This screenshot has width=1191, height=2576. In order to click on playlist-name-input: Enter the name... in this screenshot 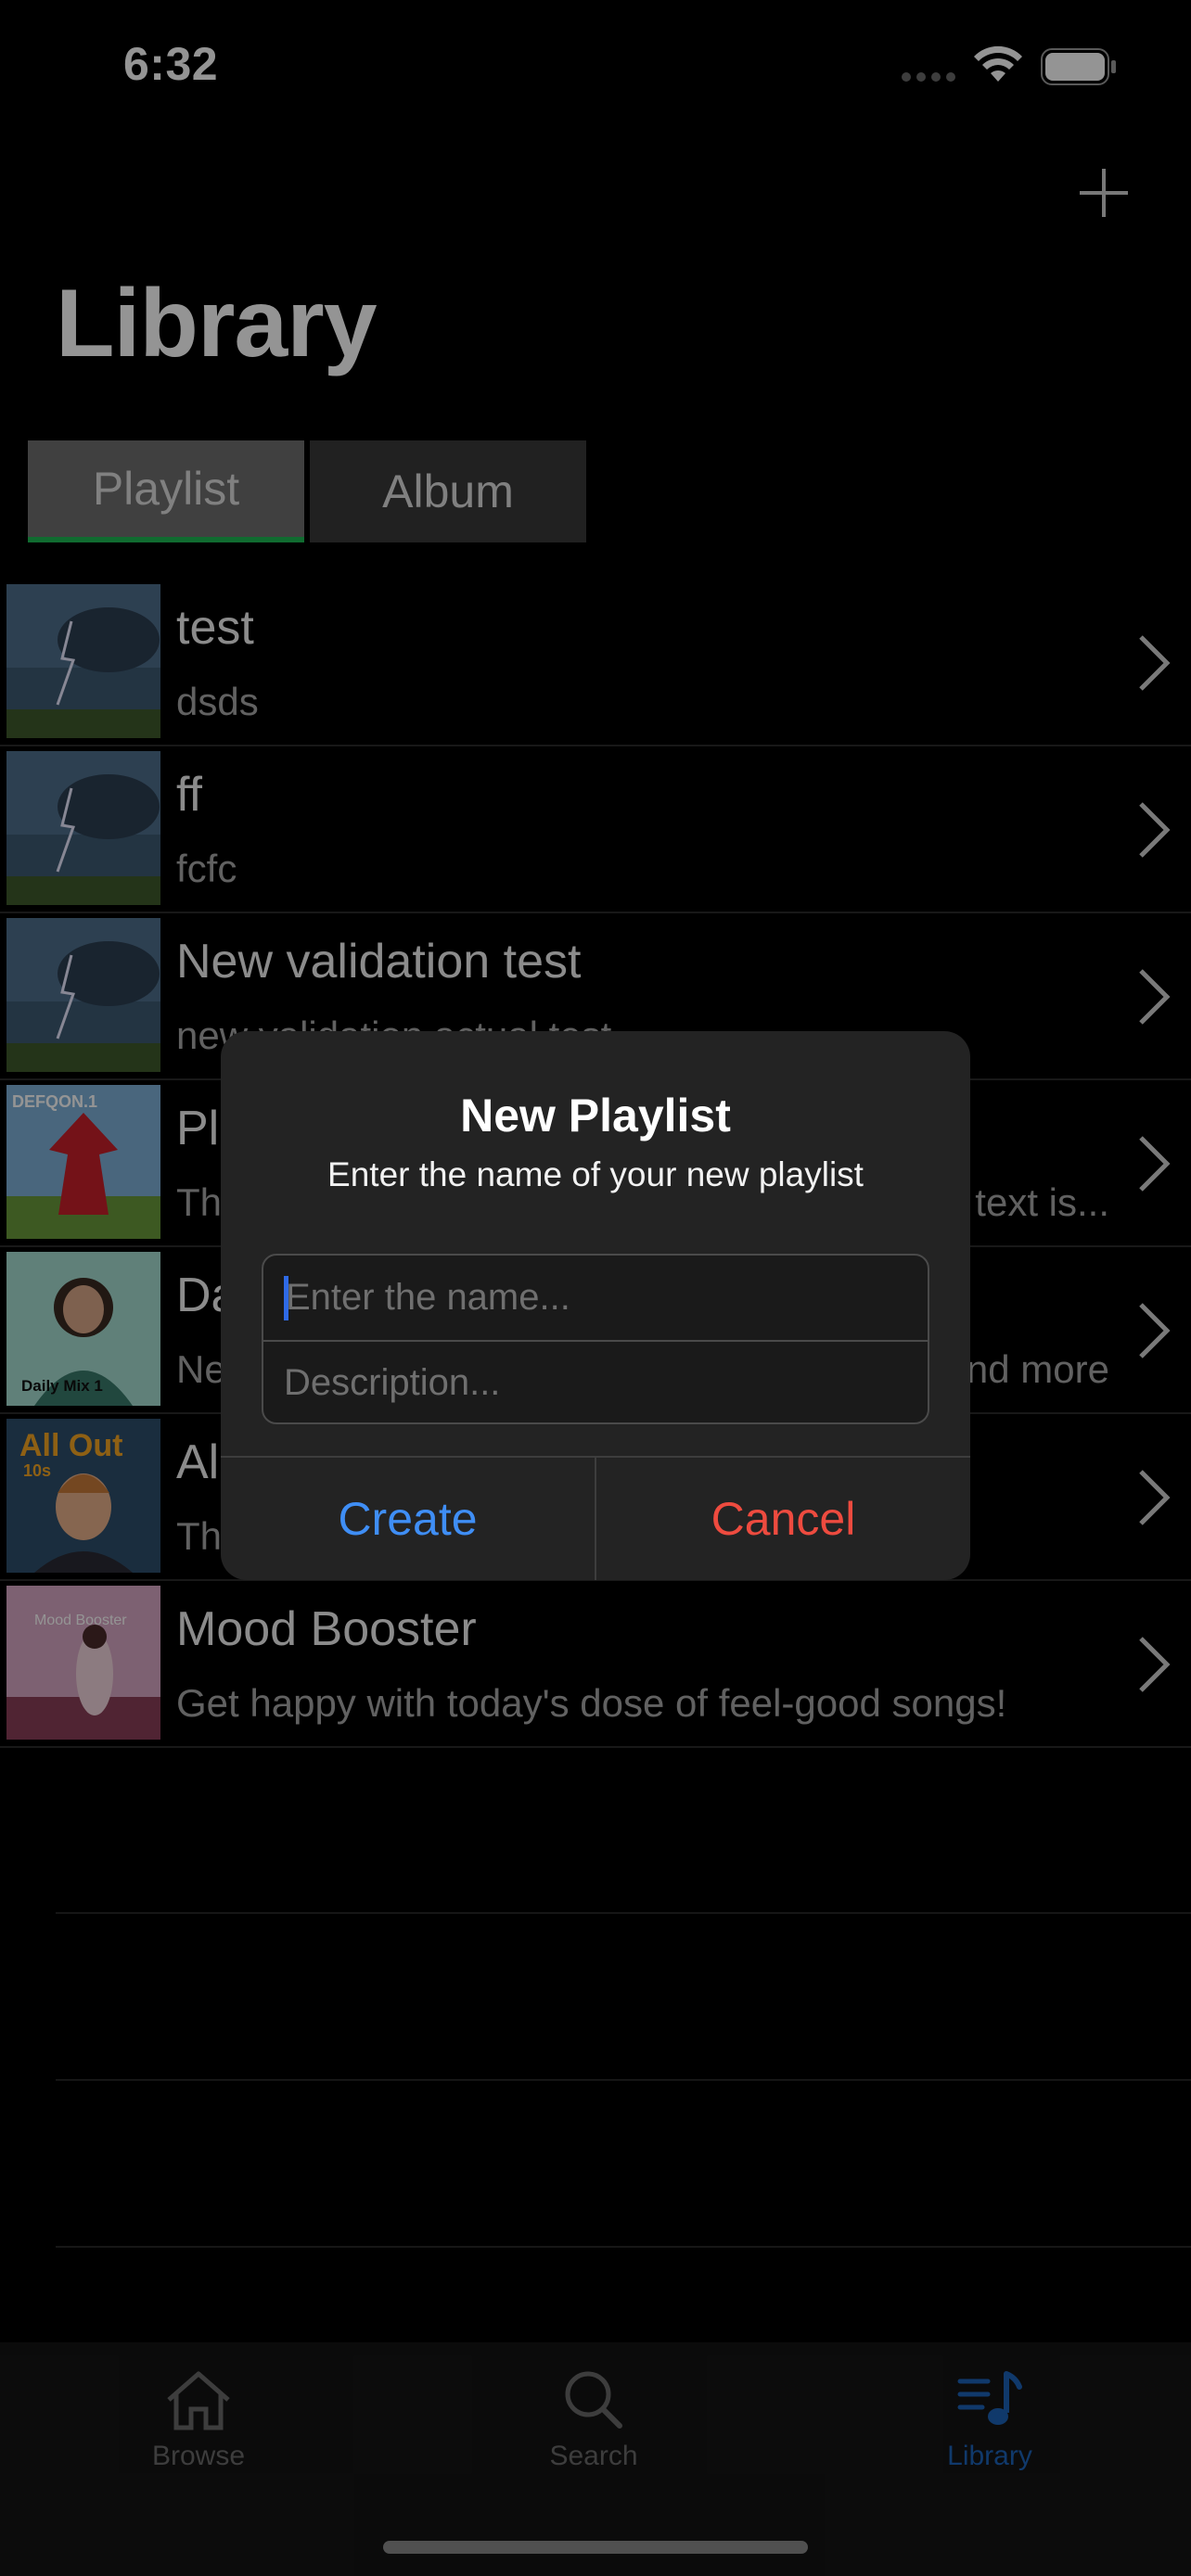, I will do `click(595, 1298)`.